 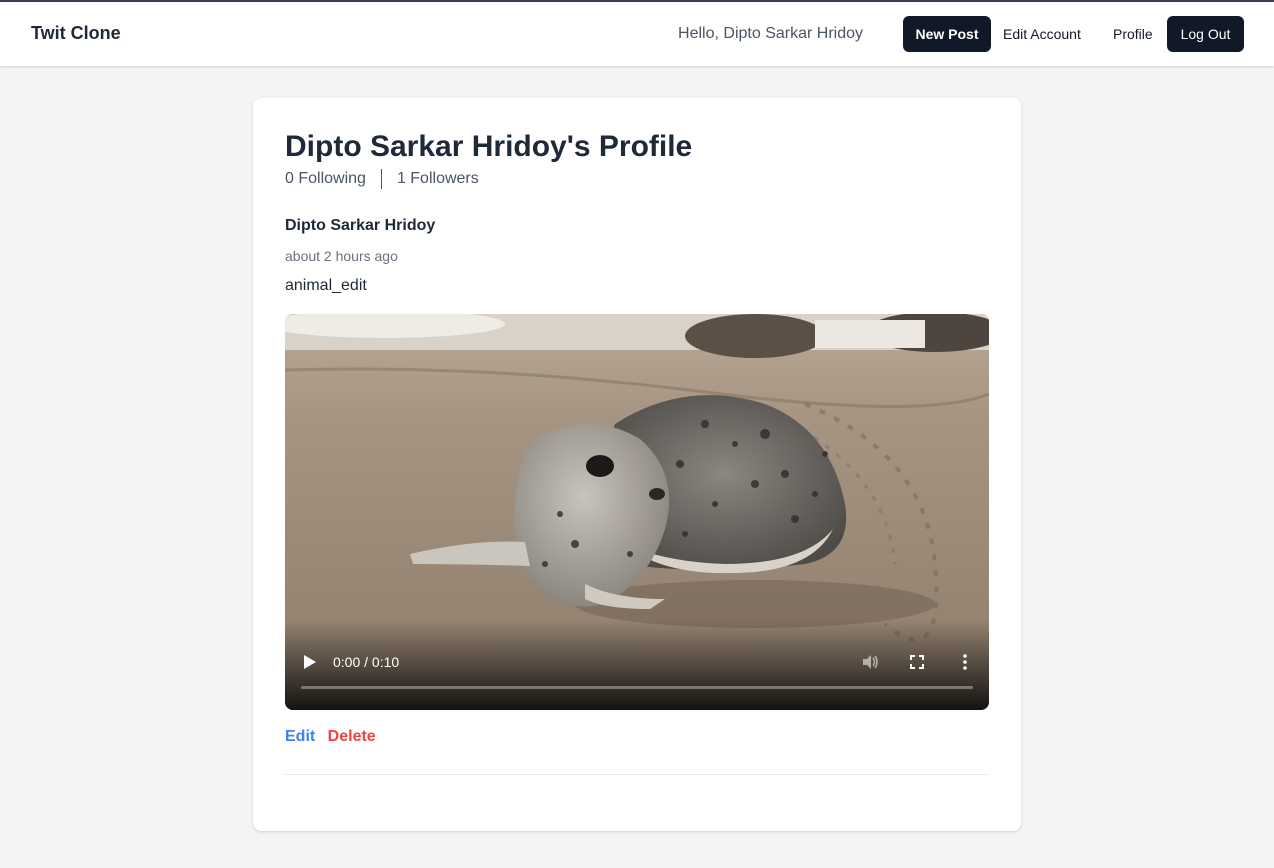 What do you see at coordinates (1205, 34) in the screenshot?
I see `log-out-button: Log Out` at bounding box center [1205, 34].